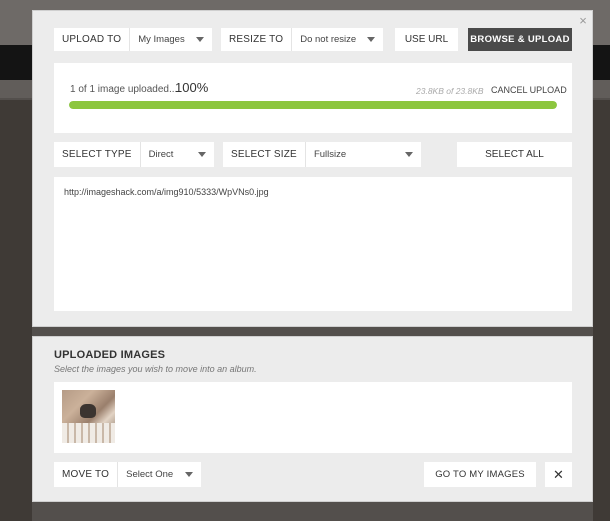 The image size is (610, 521). I want to click on upload-size-text: 23.8KB of 23.8KB, so click(450, 91).